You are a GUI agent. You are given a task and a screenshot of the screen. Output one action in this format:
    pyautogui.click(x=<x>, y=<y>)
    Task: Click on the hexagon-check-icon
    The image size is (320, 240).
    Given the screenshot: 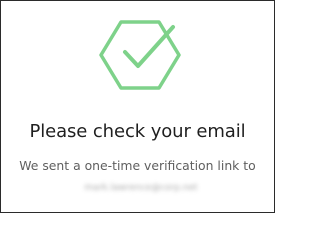 What is the action you would take?
    pyautogui.click(x=140, y=55)
    